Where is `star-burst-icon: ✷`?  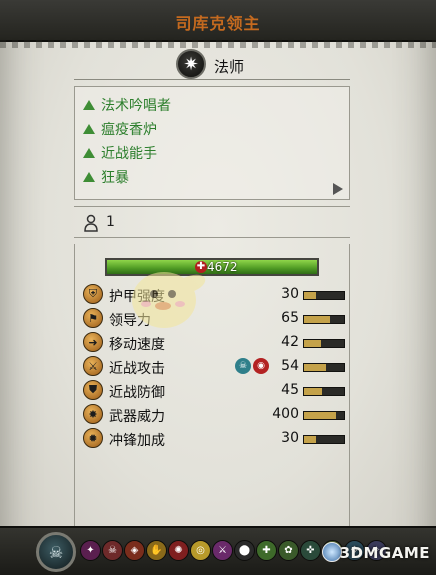
star-burst-icon: ✷ is located at coordinates (191, 64).